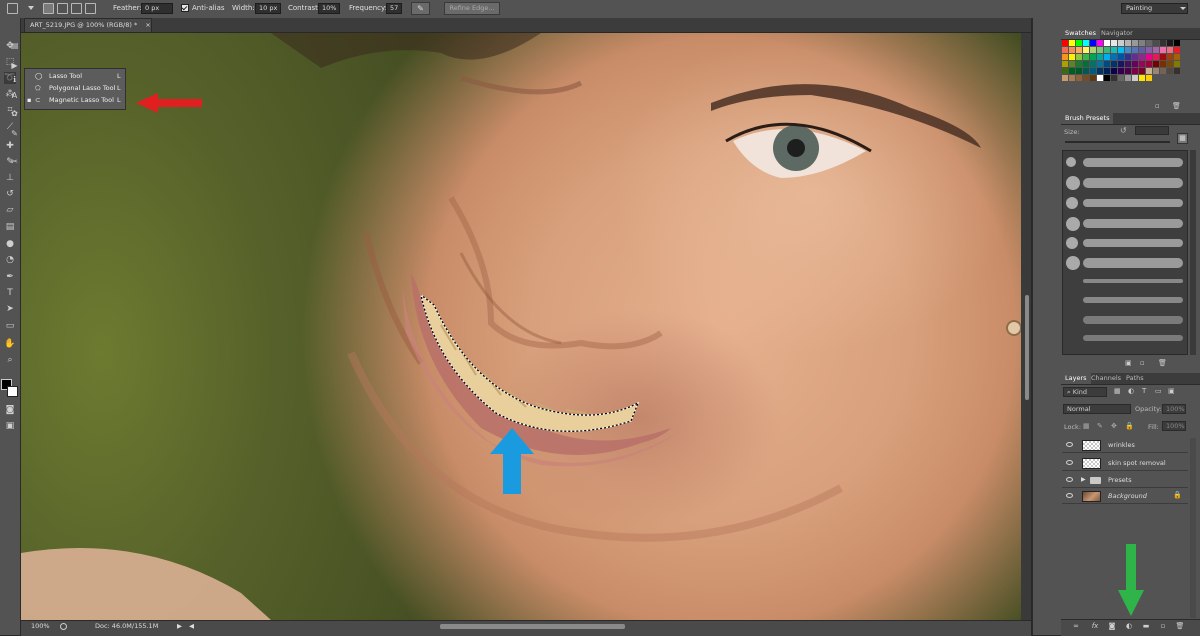  Describe the element at coordinates (1125, 496) in the screenshot. I see `layer-row-background: Background 🔒` at that location.